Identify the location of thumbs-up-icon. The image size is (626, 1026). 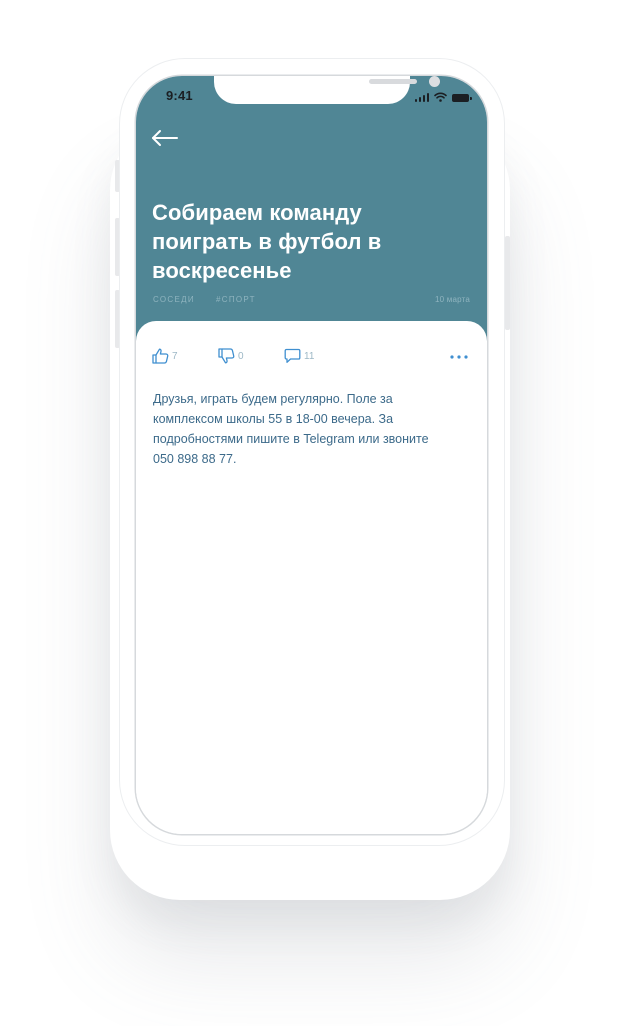
(160, 356).